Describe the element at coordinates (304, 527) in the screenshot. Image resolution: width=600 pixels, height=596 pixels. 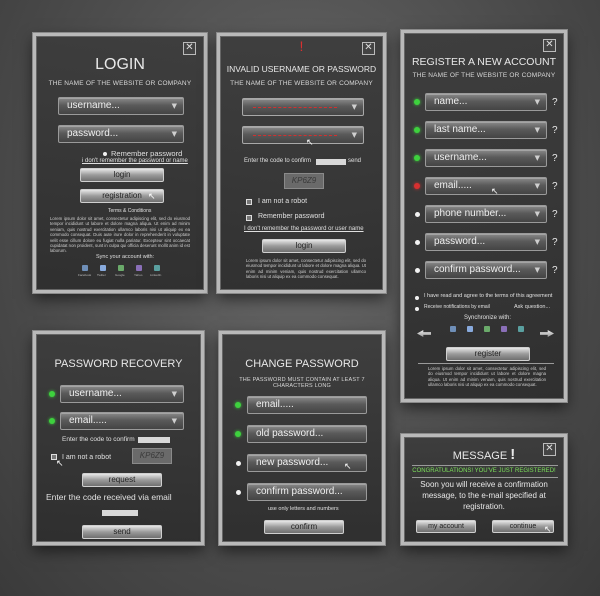
I see `confirm-button: confirm` at that location.